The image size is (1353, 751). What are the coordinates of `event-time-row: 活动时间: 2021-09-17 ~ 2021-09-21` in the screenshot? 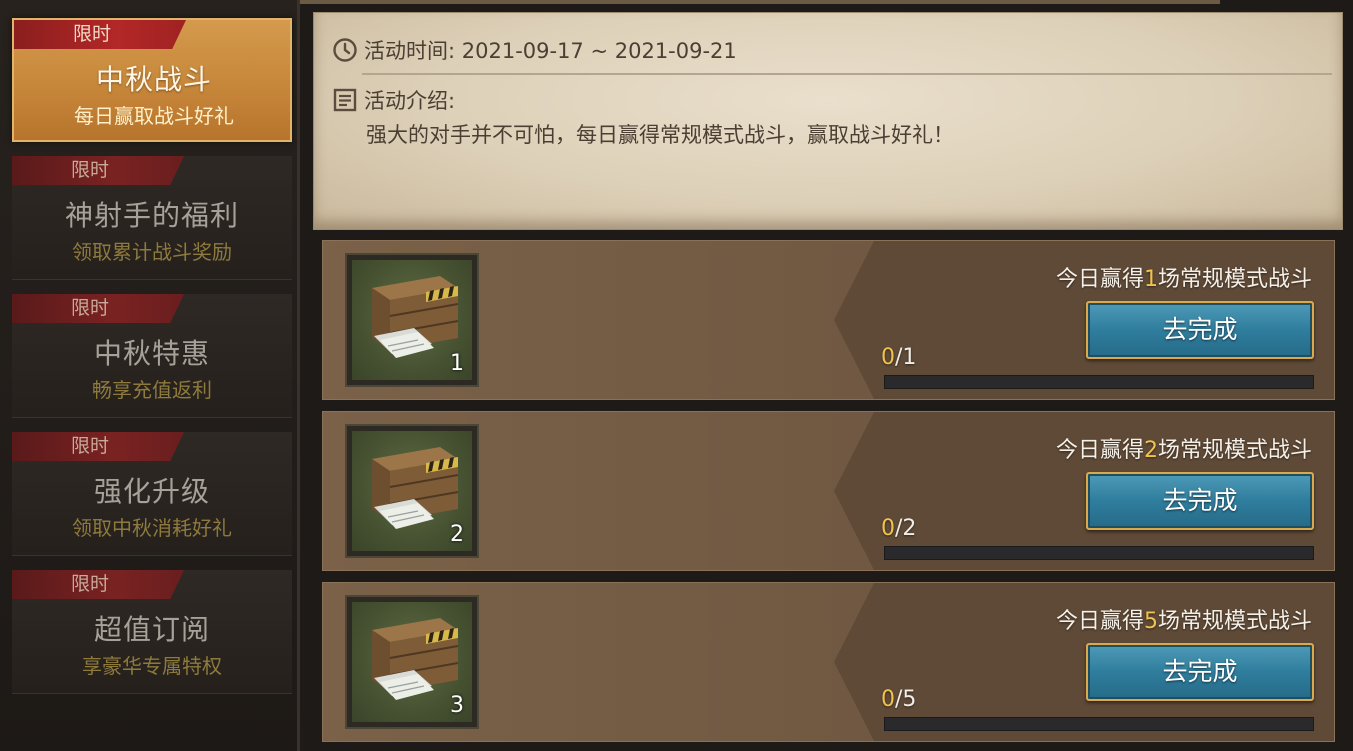 It's located at (534, 50).